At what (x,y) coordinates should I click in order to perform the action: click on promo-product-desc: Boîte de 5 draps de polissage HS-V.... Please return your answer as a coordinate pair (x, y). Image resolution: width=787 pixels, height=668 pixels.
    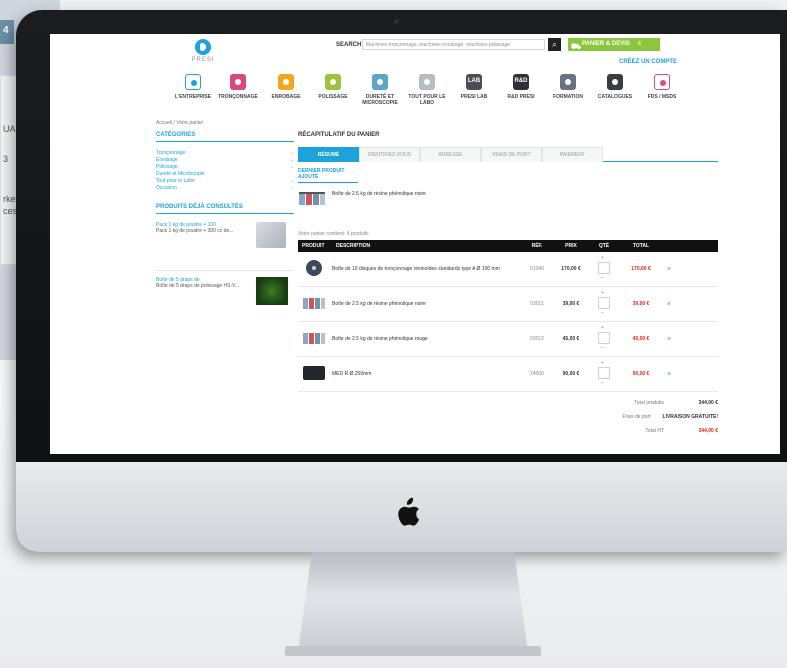
    Looking at the image, I should click on (198, 286).